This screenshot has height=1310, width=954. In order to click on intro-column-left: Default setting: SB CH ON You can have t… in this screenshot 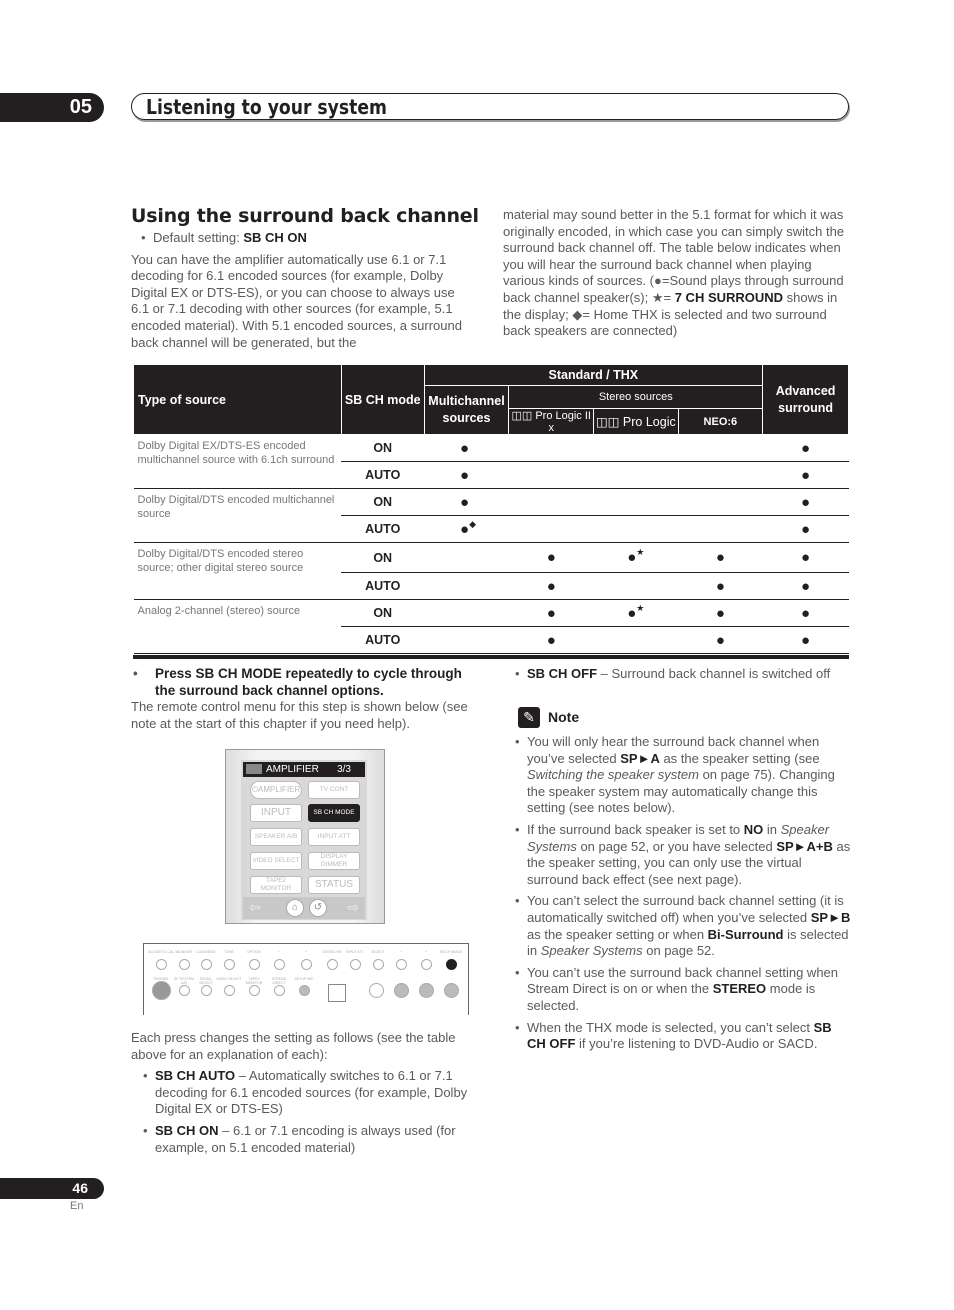, I will do `click(303, 290)`.